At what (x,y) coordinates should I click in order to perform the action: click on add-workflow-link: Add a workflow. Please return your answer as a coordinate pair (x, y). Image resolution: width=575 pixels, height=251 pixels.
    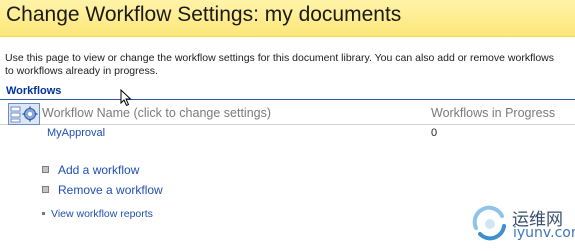
    Looking at the image, I should click on (90, 170).